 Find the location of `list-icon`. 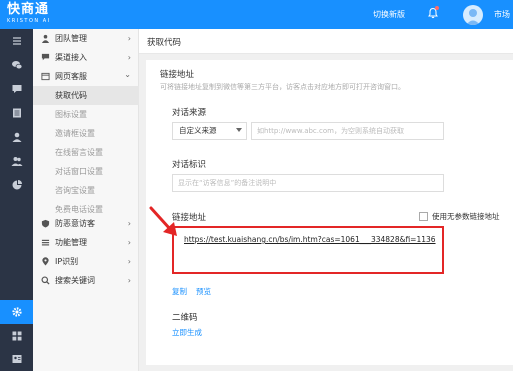

list-icon is located at coordinates (16, 113).